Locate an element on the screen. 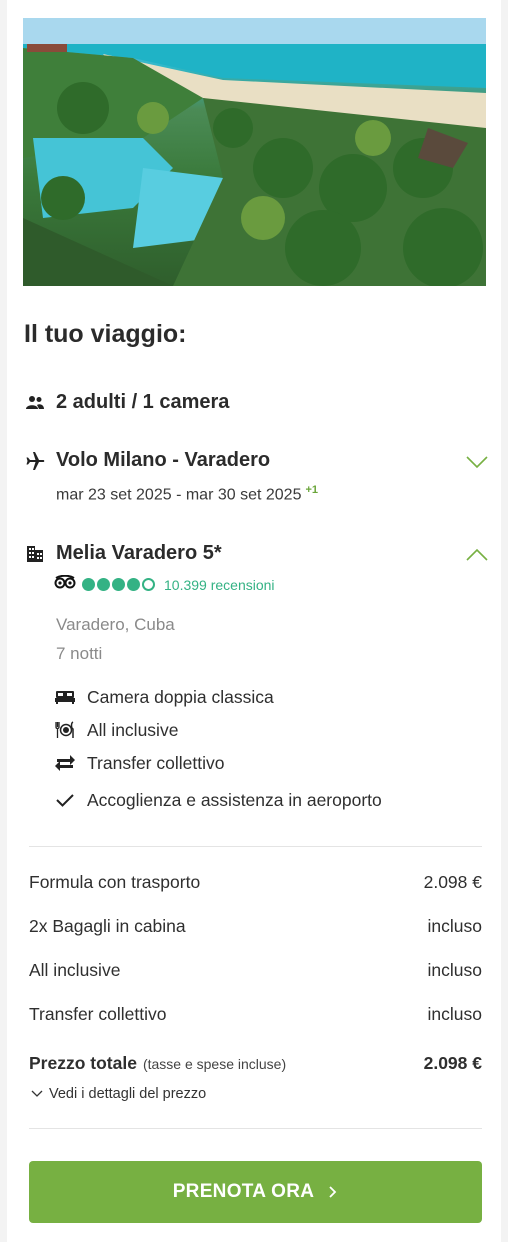  building-icon is located at coordinates (35, 554).